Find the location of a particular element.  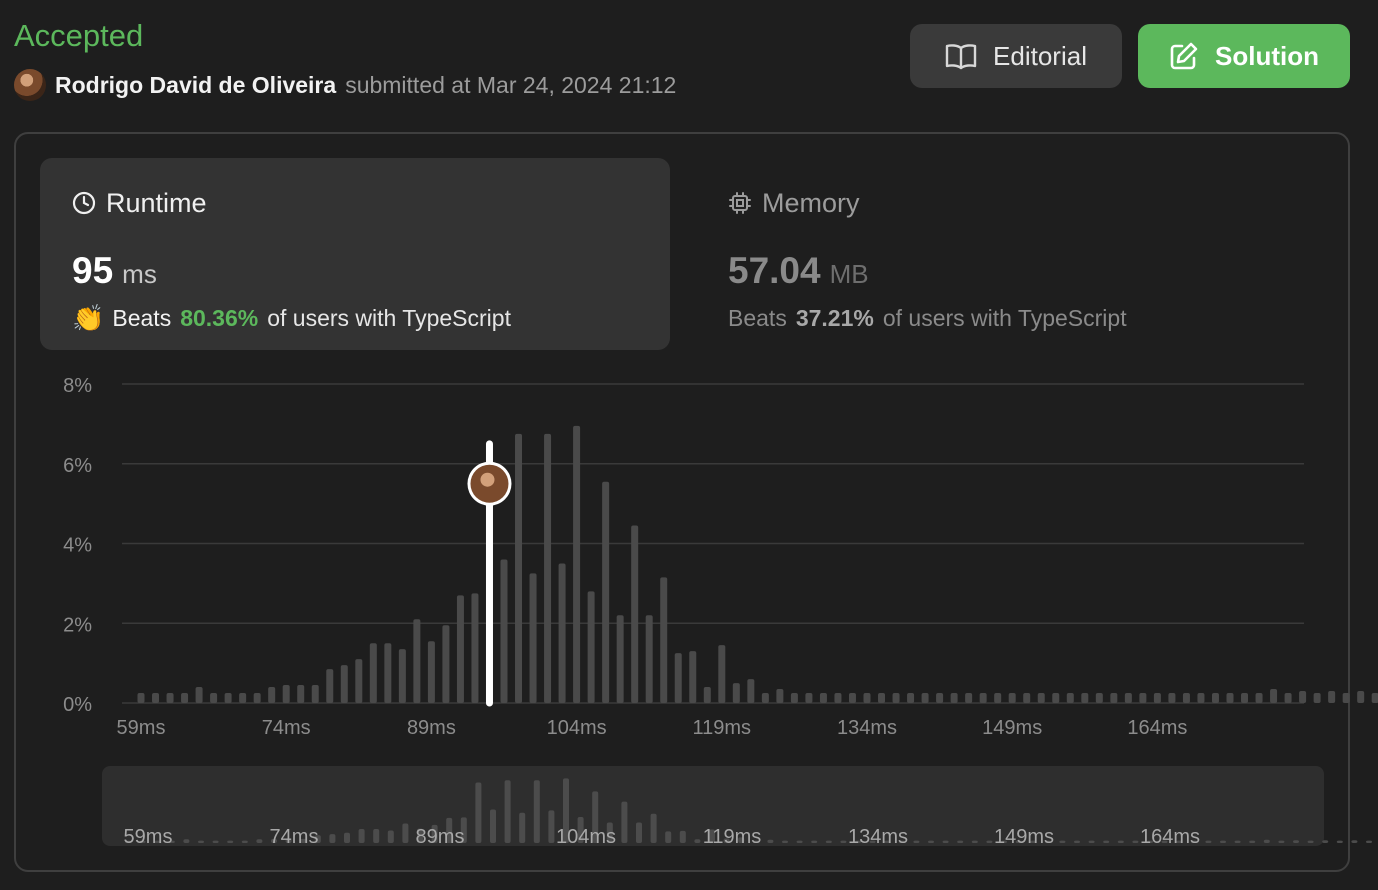

brush-tick-label: 59ms is located at coordinates (148, 837).